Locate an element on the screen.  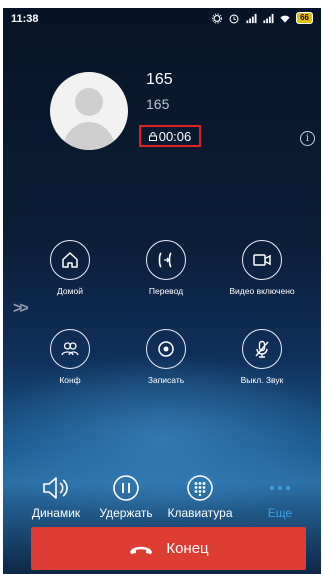
call-duration: 00:06 is located at coordinates (170, 136).